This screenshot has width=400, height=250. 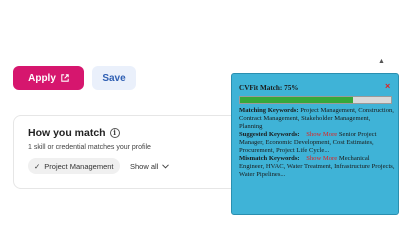 What do you see at coordinates (381, 61) in the screenshot?
I see `scroll-up-icon: ▲` at bounding box center [381, 61].